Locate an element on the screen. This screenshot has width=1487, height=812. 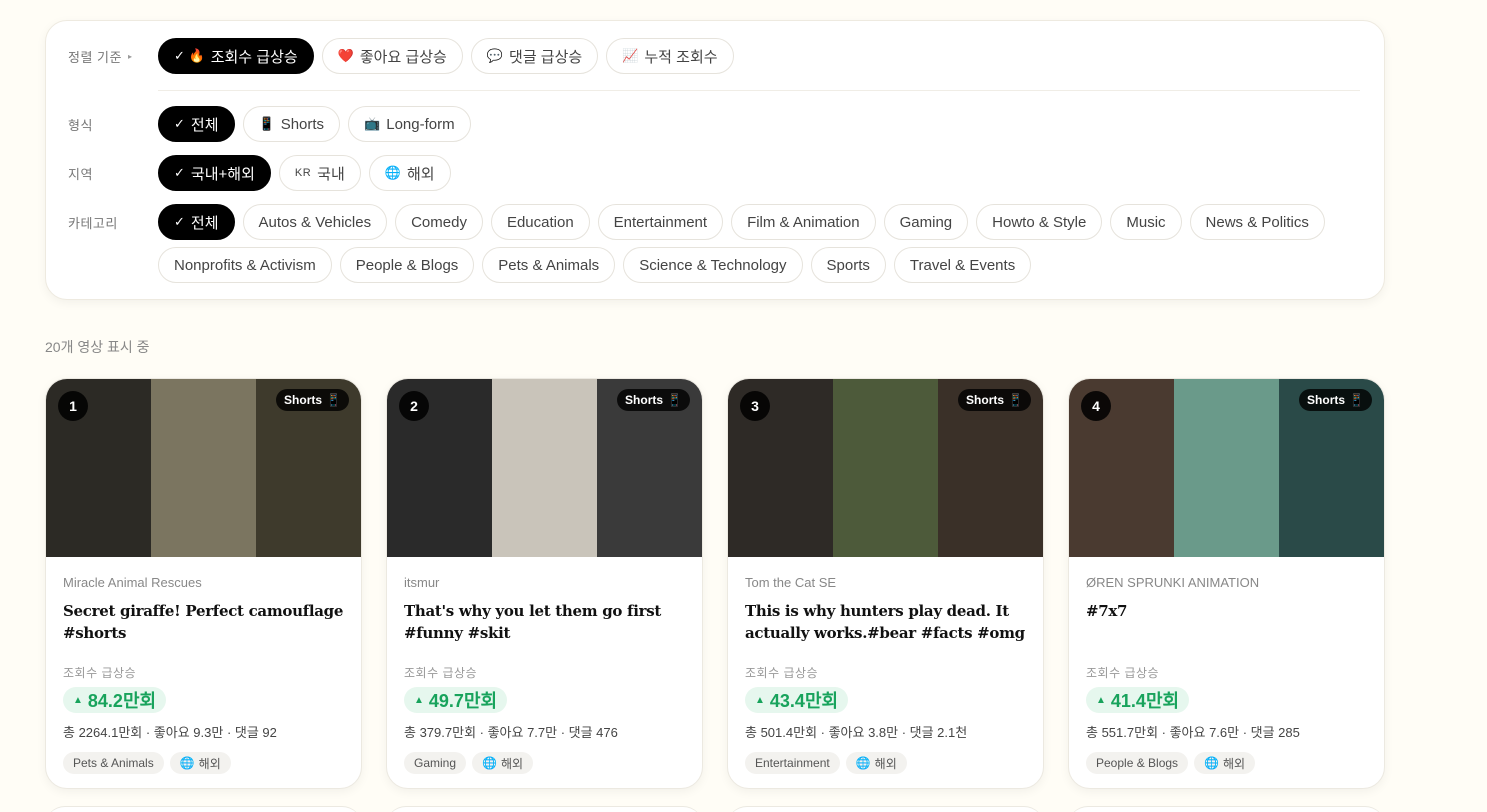
chip-label: Entertainment is located at coordinates (660, 222).